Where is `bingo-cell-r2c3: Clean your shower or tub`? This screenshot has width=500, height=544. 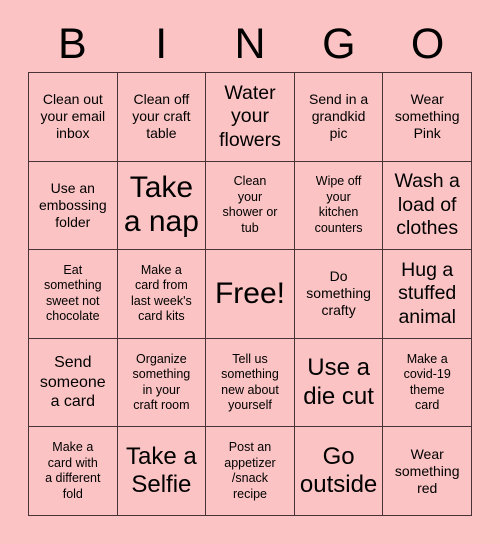
bingo-cell-r2c3: Clean your shower or tub is located at coordinates (250, 206).